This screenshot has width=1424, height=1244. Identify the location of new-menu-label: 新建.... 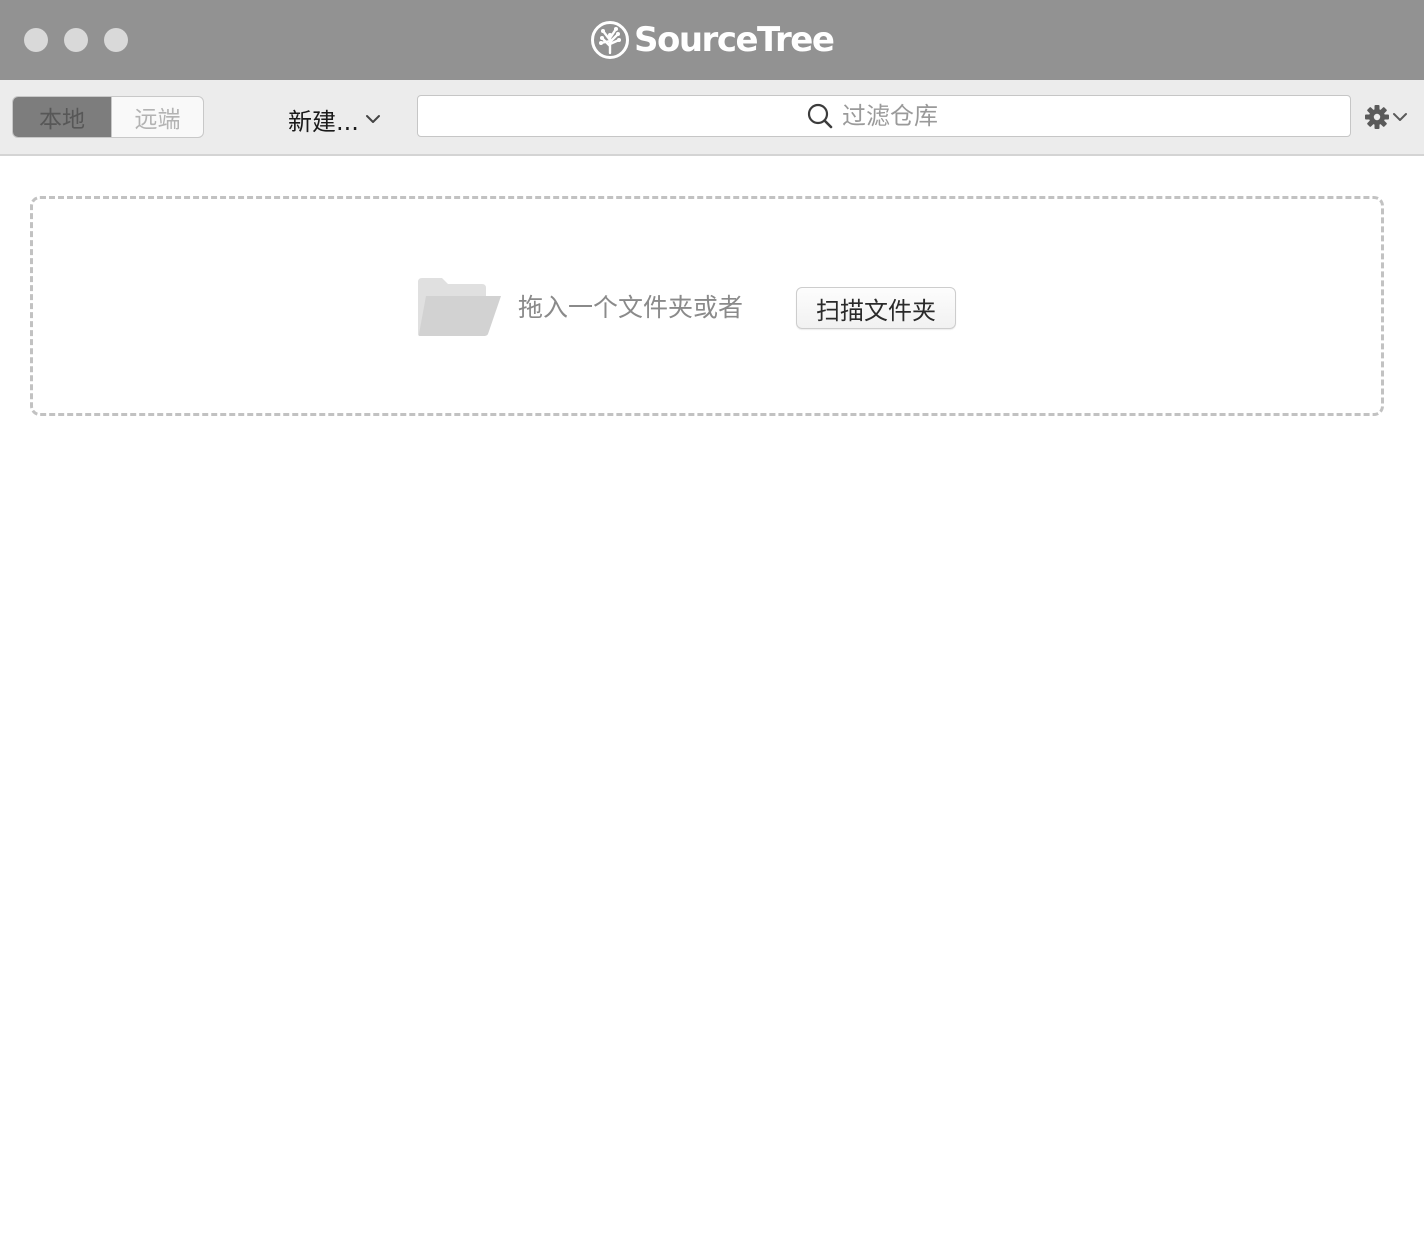
(323, 121).